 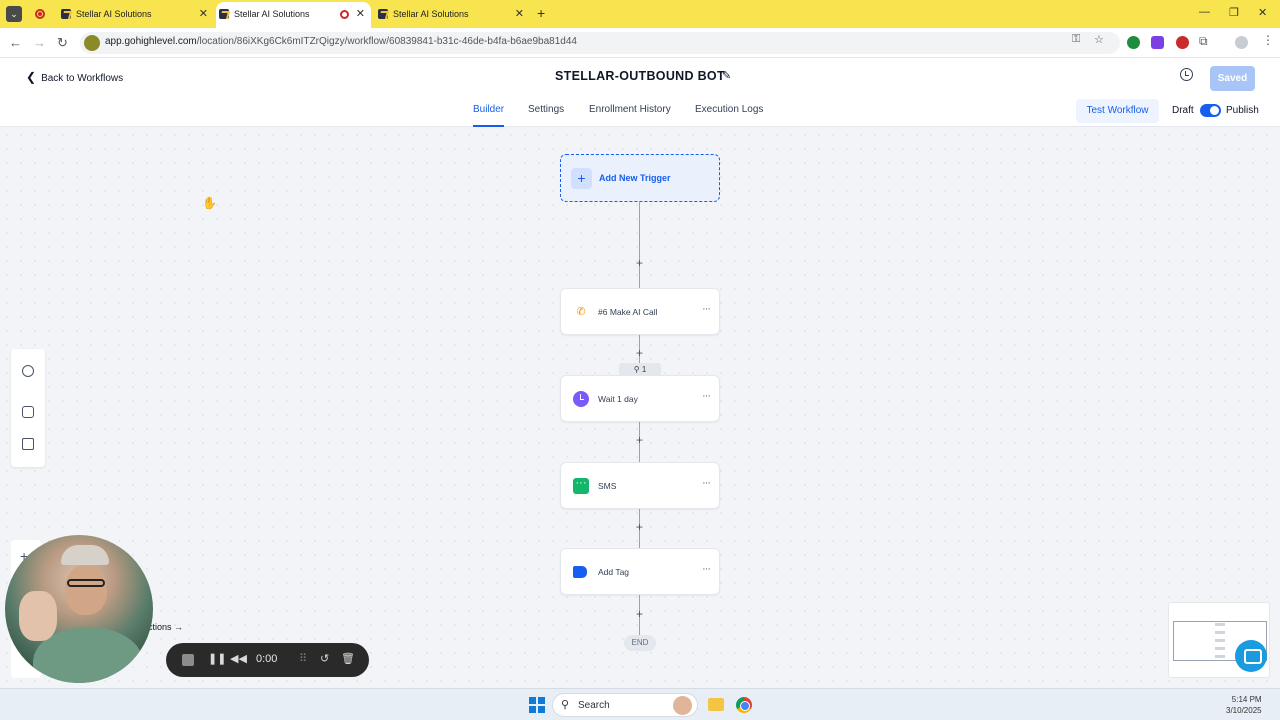 I want to click on node-label: Add Tag, so click(x=614, y=572).